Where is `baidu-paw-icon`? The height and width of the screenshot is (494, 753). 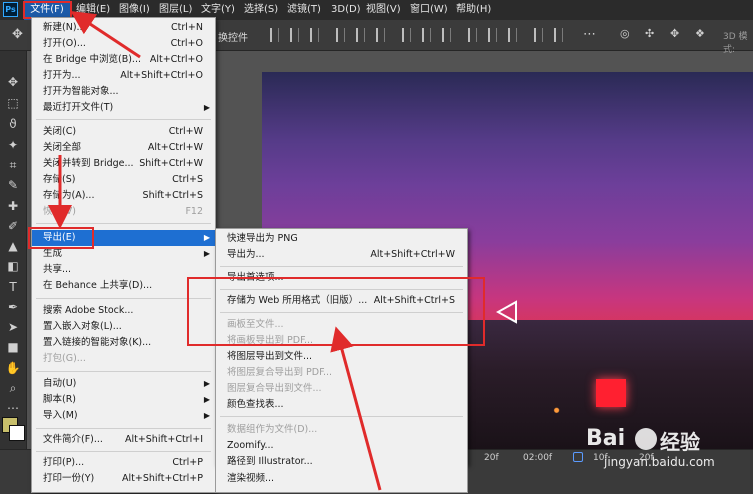
baidu-paw-icon is located at coordinates (646, 439).